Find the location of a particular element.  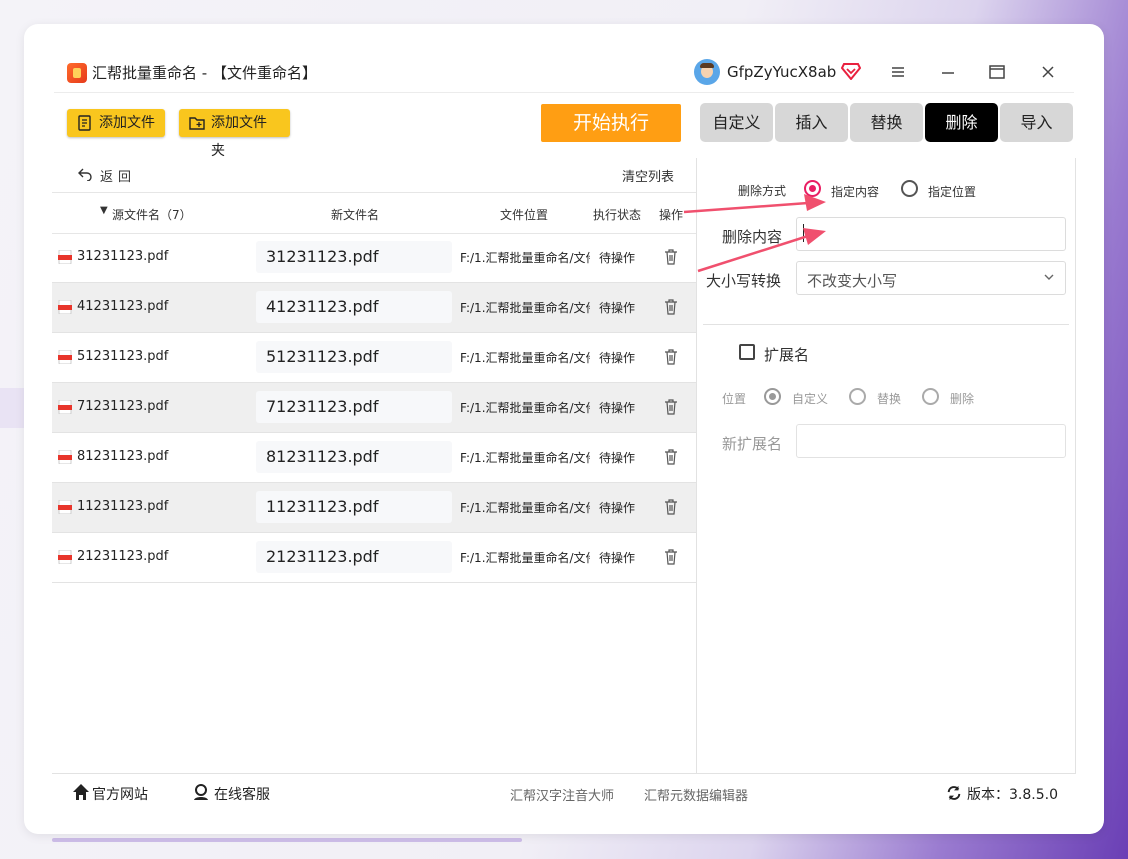

source-filename: 71231123.pdf is located at coordinates (123, 406).